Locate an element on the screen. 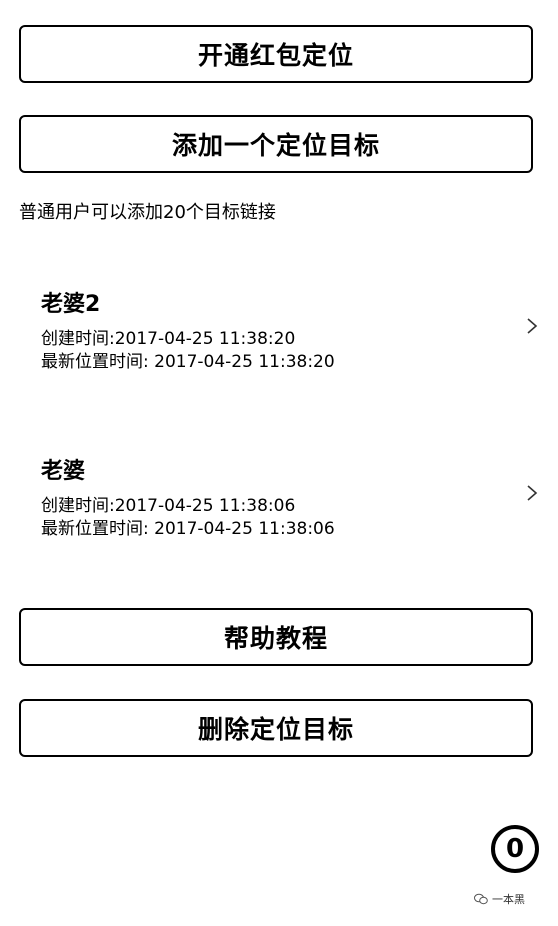 Image resolution: width=558 pixels, height=926 pixels. add-location-target-button: 添加一个定位目标 is located at coordinates (276, 144).